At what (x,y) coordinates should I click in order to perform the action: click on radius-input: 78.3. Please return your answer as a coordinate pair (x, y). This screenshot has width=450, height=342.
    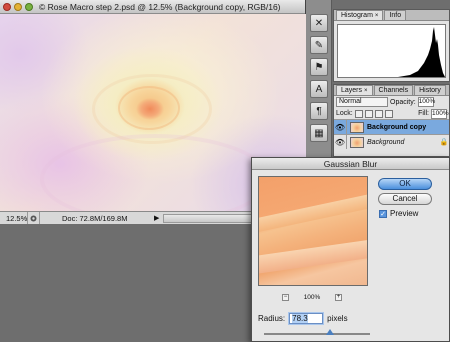
    Looking at the image, I should click on (306, 318).